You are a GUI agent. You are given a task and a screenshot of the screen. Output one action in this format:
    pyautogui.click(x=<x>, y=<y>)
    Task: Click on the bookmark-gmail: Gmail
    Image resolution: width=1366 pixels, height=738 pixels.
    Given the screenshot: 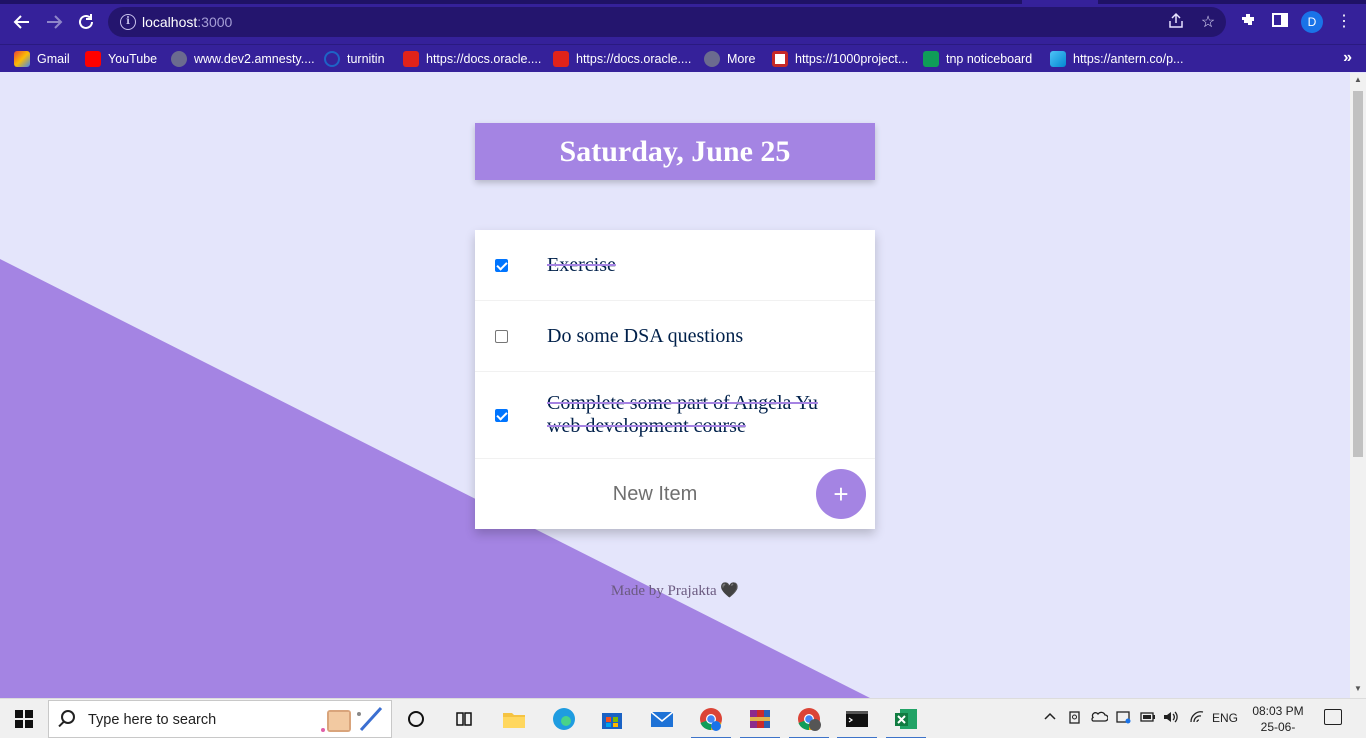 What is the action you would take?
    pyautogui.click(x=42, y=59)
    